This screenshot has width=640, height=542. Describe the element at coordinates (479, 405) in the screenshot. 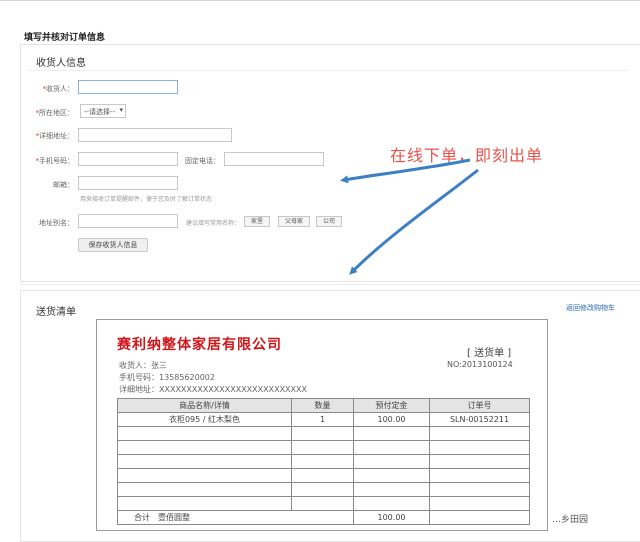

I see `col-header-order-no: 订单号` at that location.